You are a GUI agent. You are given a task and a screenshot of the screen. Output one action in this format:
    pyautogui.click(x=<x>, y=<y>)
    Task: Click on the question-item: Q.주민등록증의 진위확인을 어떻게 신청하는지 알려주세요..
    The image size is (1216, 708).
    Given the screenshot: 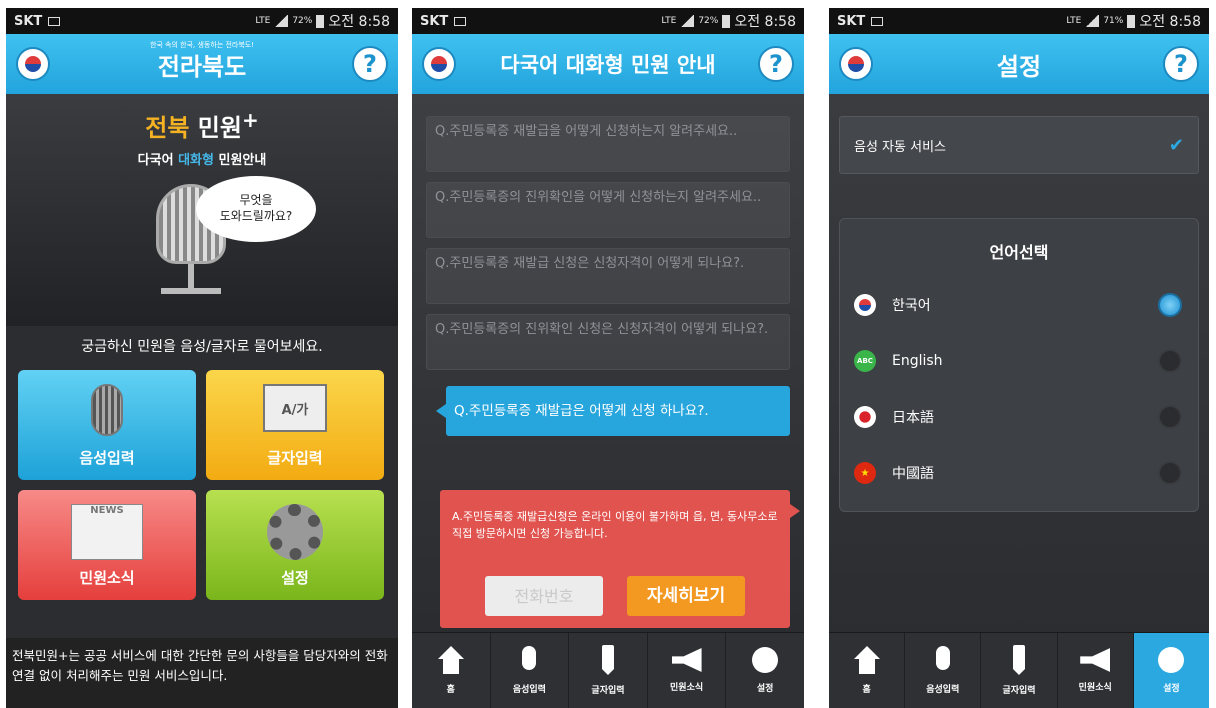 What is the action you would take?
    pyautogui.click(x=608, y=210)
    